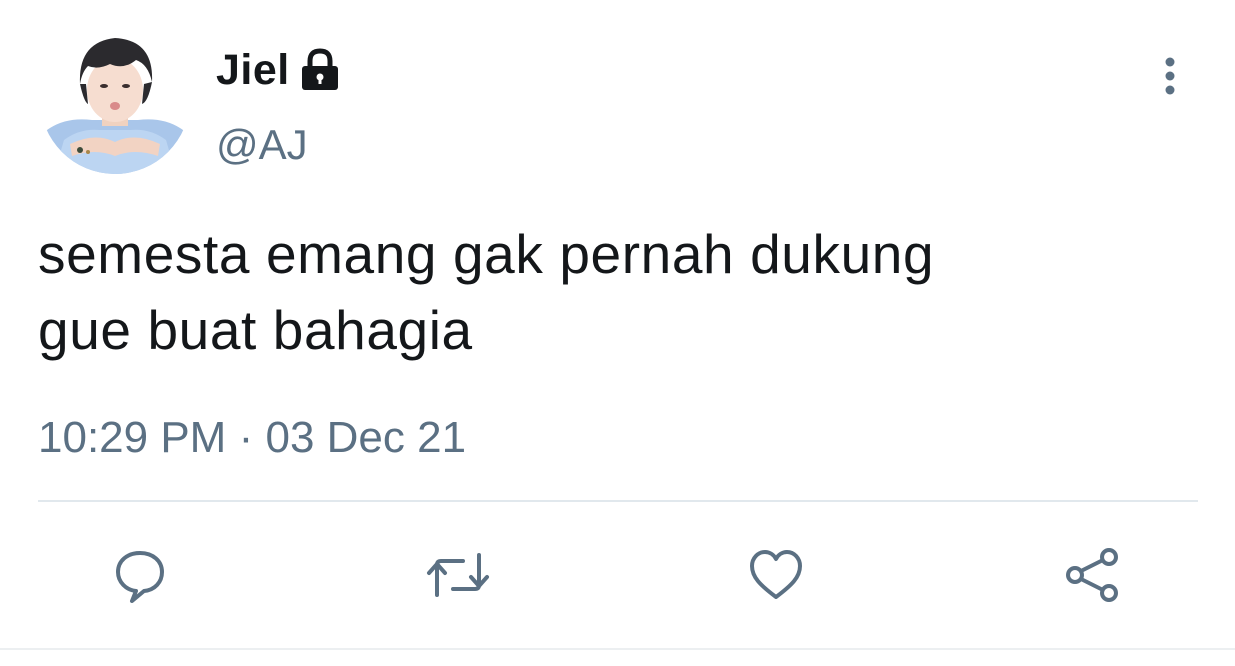  I want to click on share-button, so click(1093, 575).